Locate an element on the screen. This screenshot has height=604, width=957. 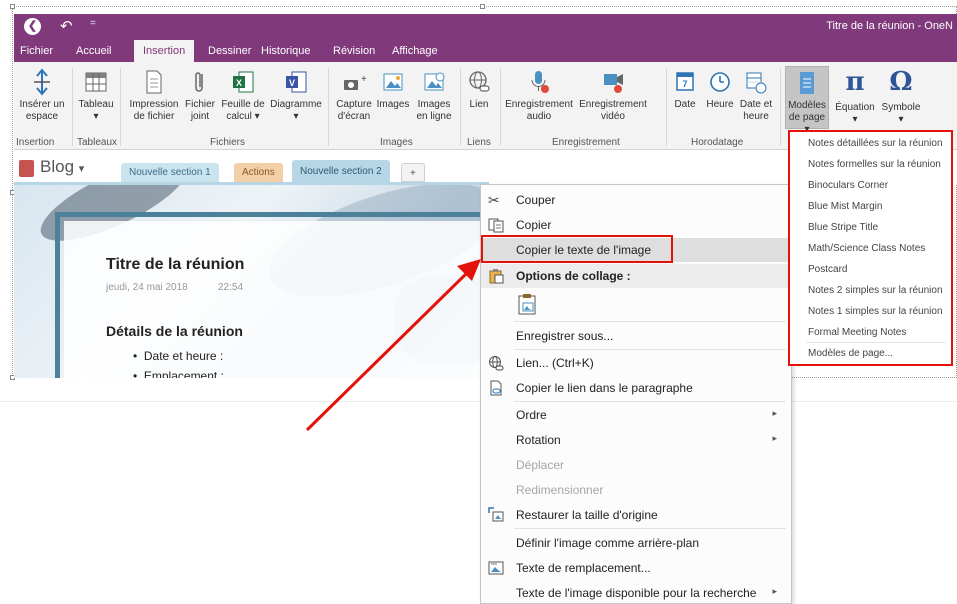
attach-file-label-2: joint is located at coordinates (200, 116).